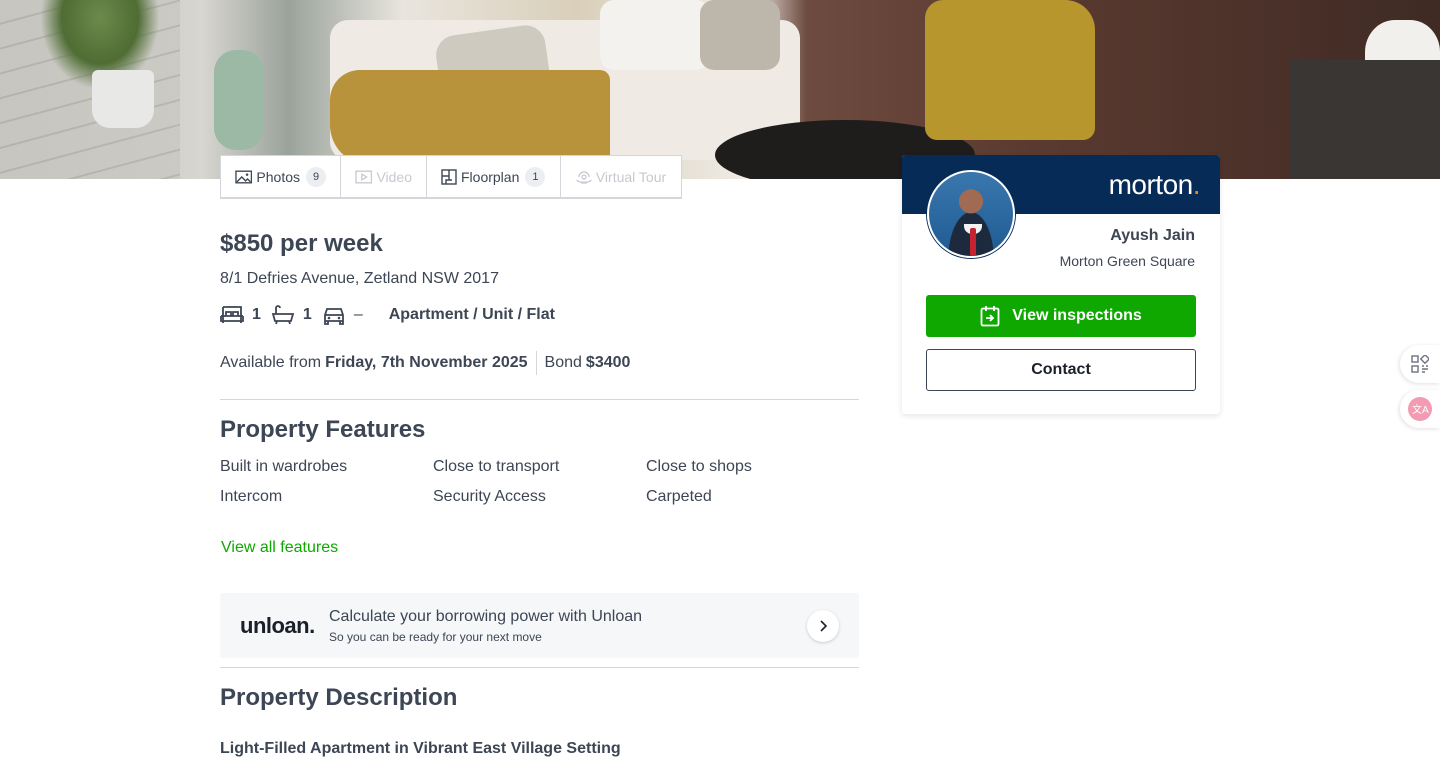 The width and height of the screenshot is (1440, 779). Describe the element at coordinates (990, 316) in the screenshot. I see `calendar-icon` at that location.